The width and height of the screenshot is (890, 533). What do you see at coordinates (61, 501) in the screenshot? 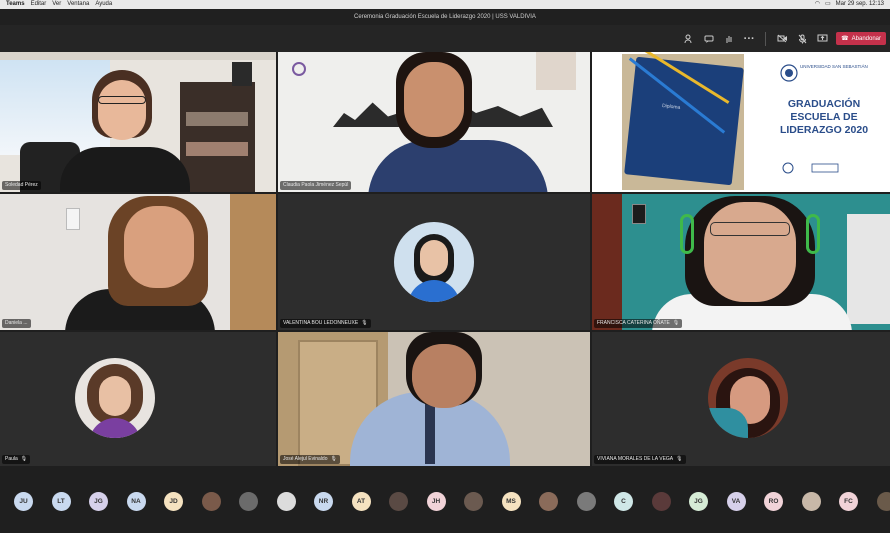
I see `attendee-avatar: LT` at bounding box center [61, 501].